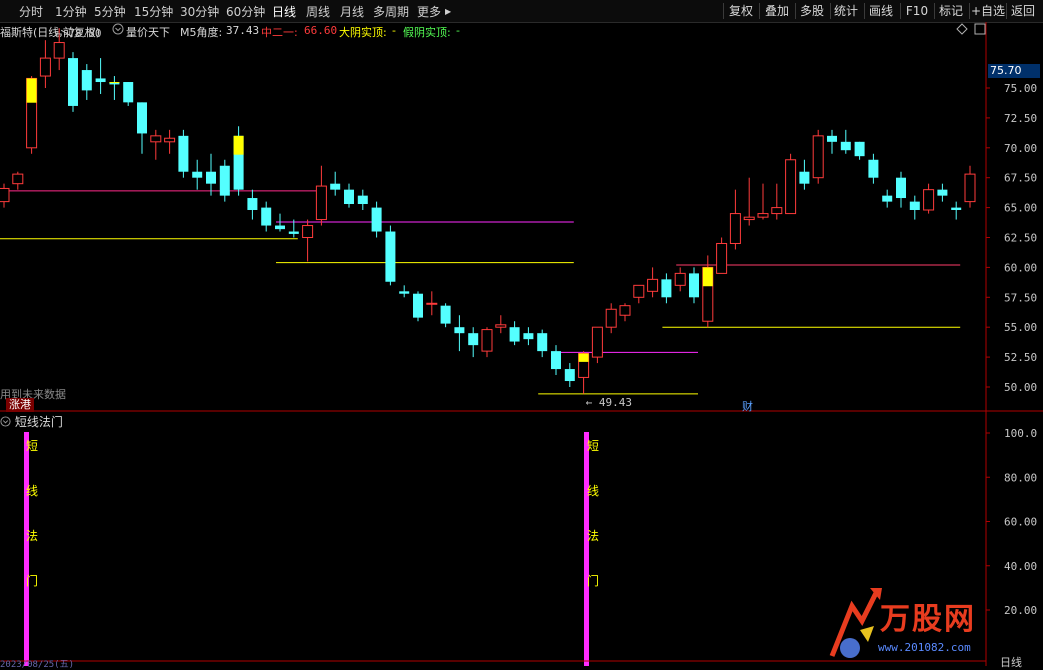  What do you see at coordinates (110, 11) in the screenshot?
I see `tab-5min: 5分钟` at bounding box center [110, 11].